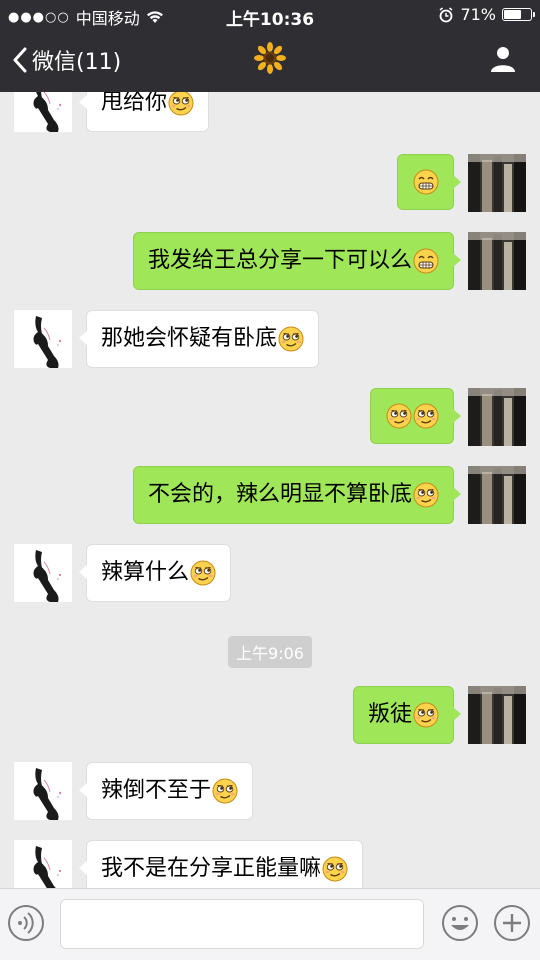 The width and height of the screenshot is (540, 960). What do you see at coordinates (211, 868) in the screenshot?
I see `message-text: 我不是在分享正能量嘛` at bounding box center [211, 868].